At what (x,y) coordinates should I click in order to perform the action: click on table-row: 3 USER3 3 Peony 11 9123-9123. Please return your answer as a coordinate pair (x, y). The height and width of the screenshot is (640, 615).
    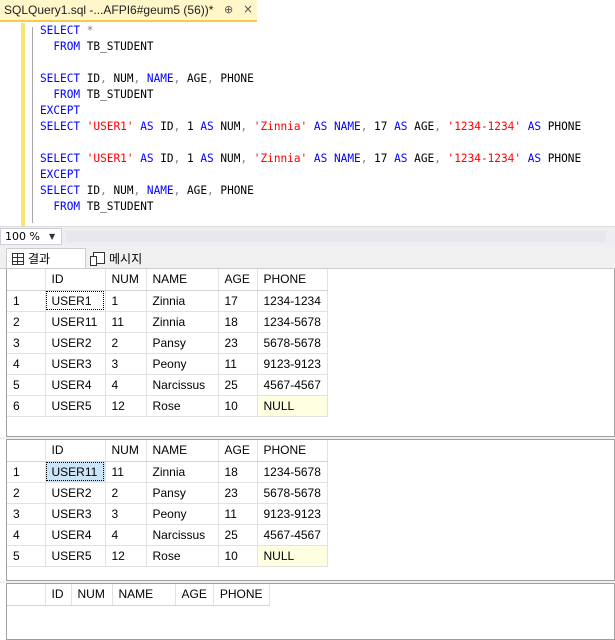
    Looking at the image, I should click on (167, 514).